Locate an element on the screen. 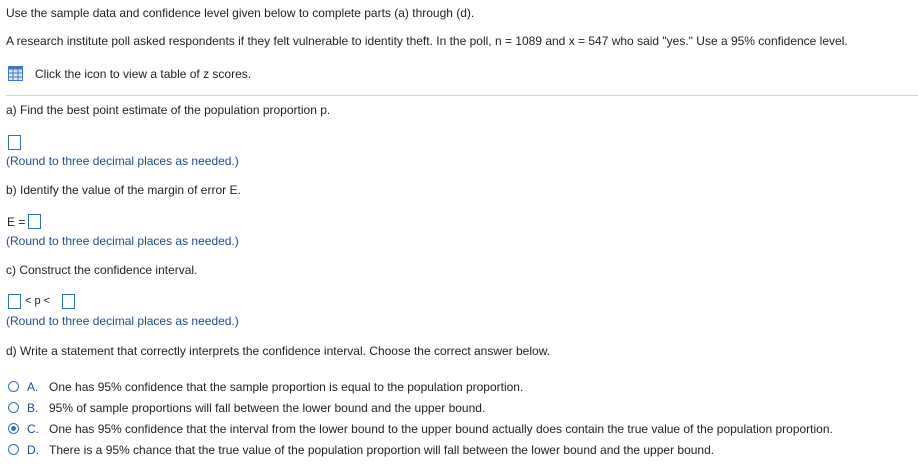 This screenshot has width=918, height=474. upper-bound-input is located at coordinates (68, 301).